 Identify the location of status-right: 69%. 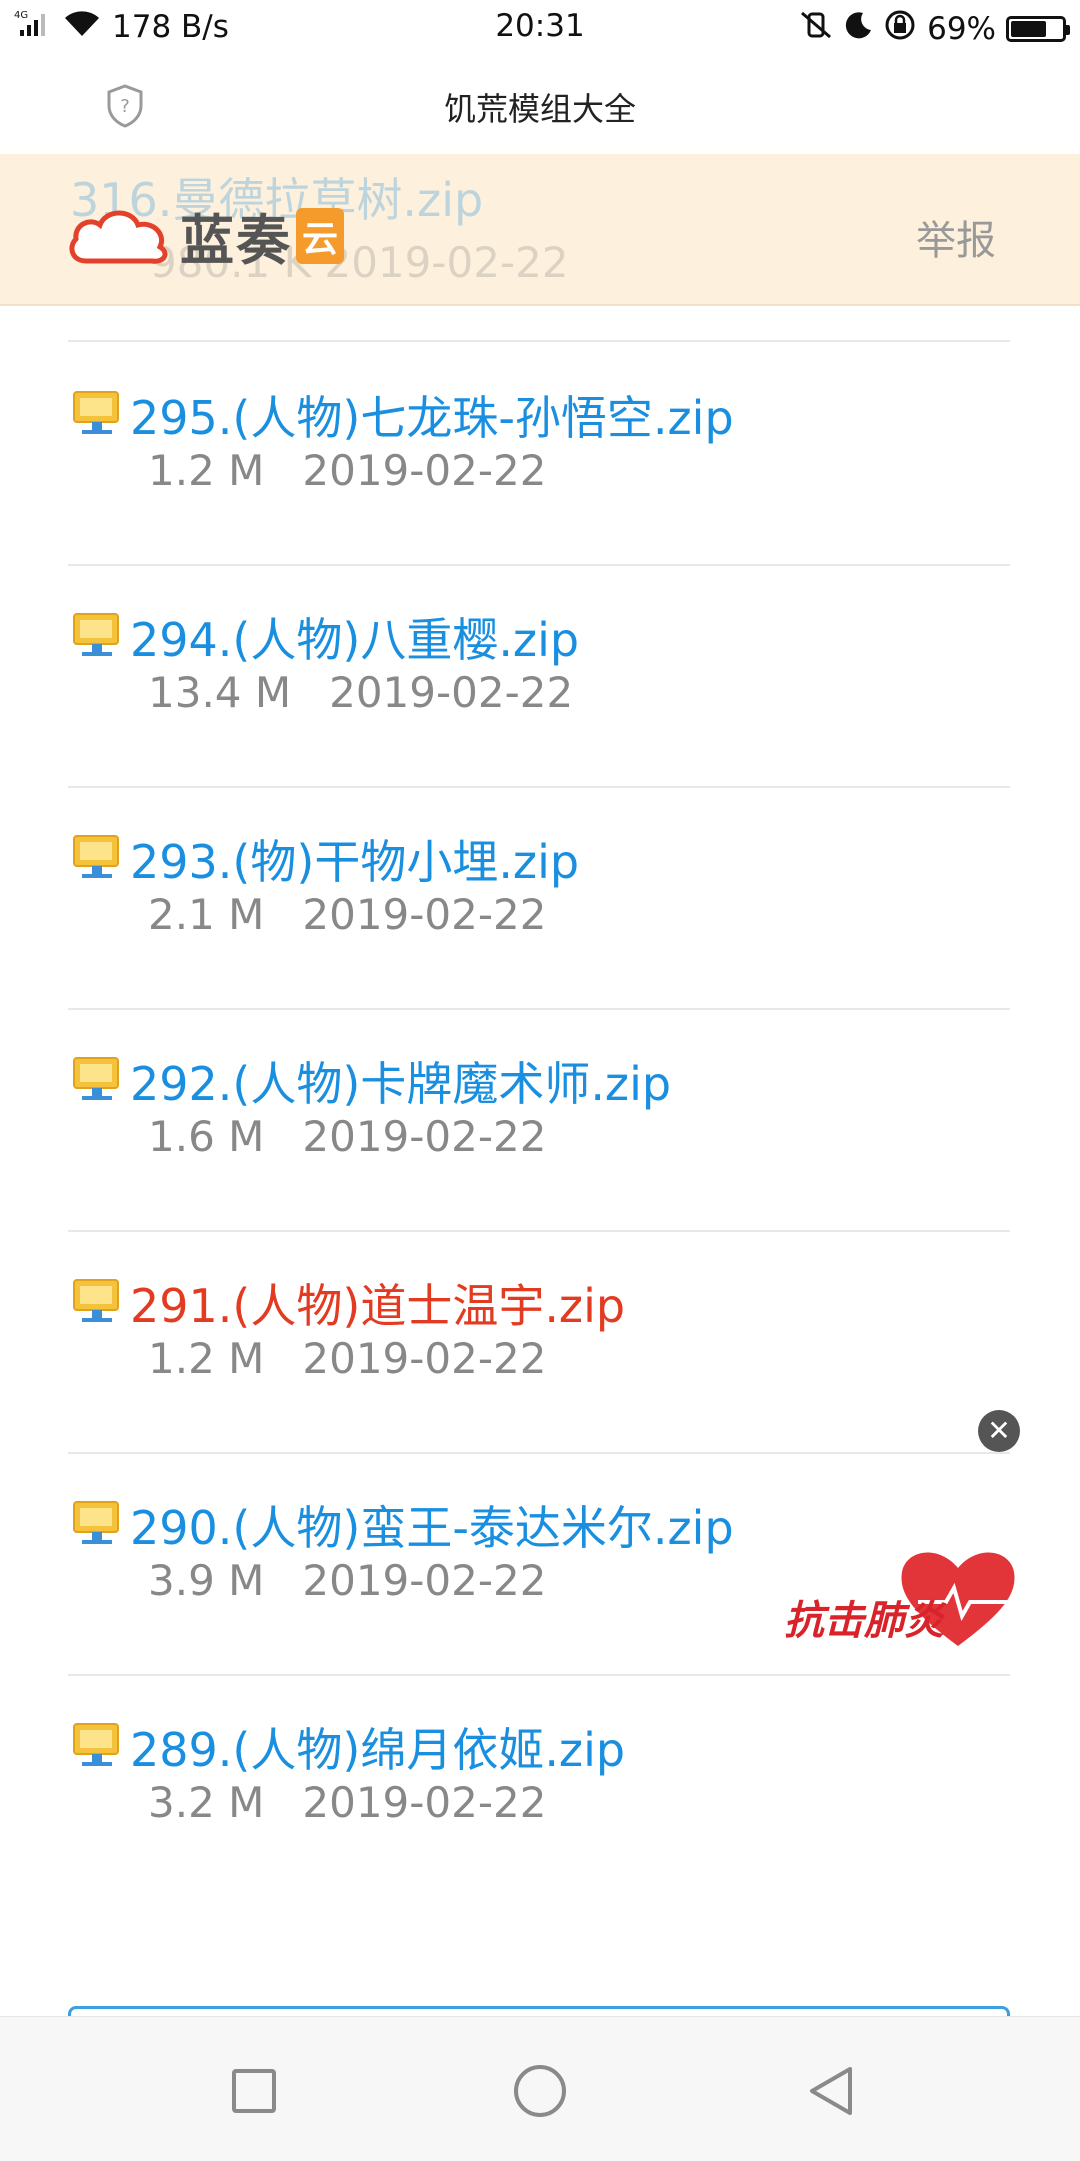
(934, 29).